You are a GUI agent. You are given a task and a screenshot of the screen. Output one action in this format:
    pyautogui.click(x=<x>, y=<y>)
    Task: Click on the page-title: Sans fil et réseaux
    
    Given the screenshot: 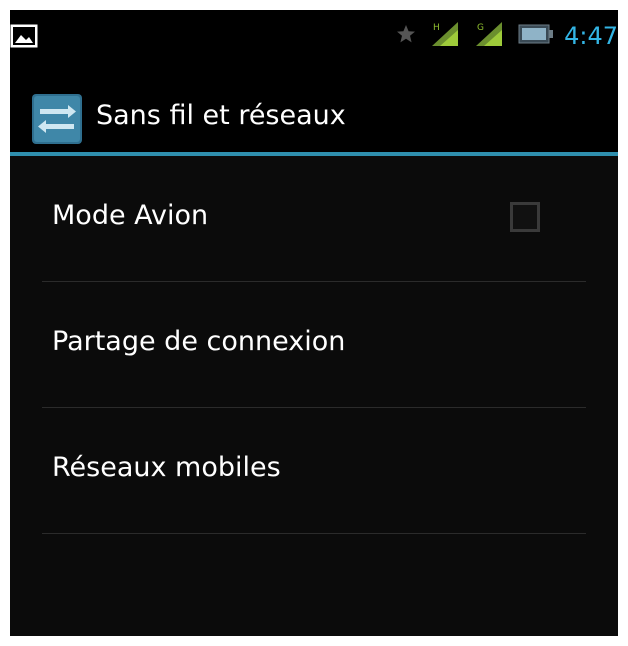 What is the action you would take?
    pyautogui.click(x=221, y=115)
    